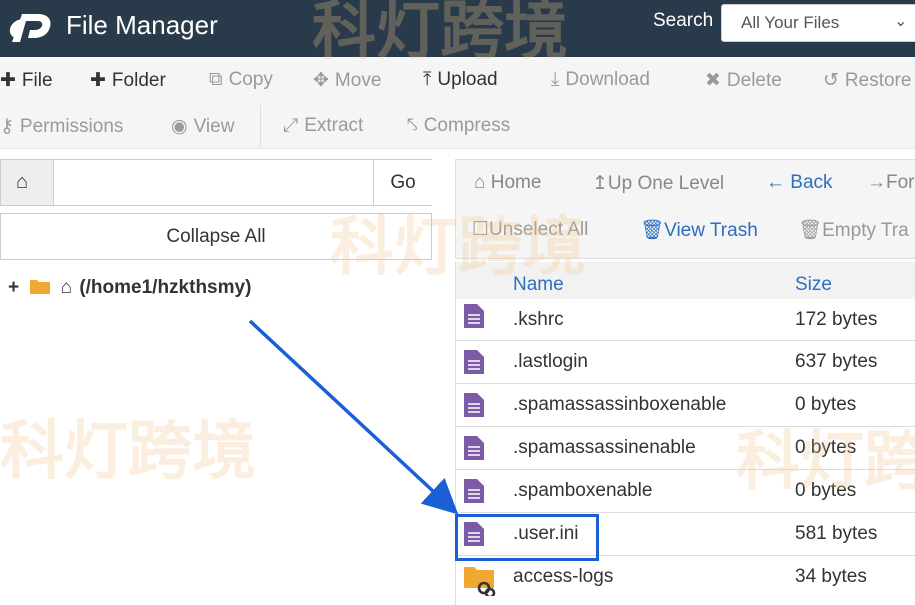 The image size is (915, 605). What do you see at coordinates (202, 126) in the screenshot?
I see `view-button: ◉ View` at bounding box center [202, 126].